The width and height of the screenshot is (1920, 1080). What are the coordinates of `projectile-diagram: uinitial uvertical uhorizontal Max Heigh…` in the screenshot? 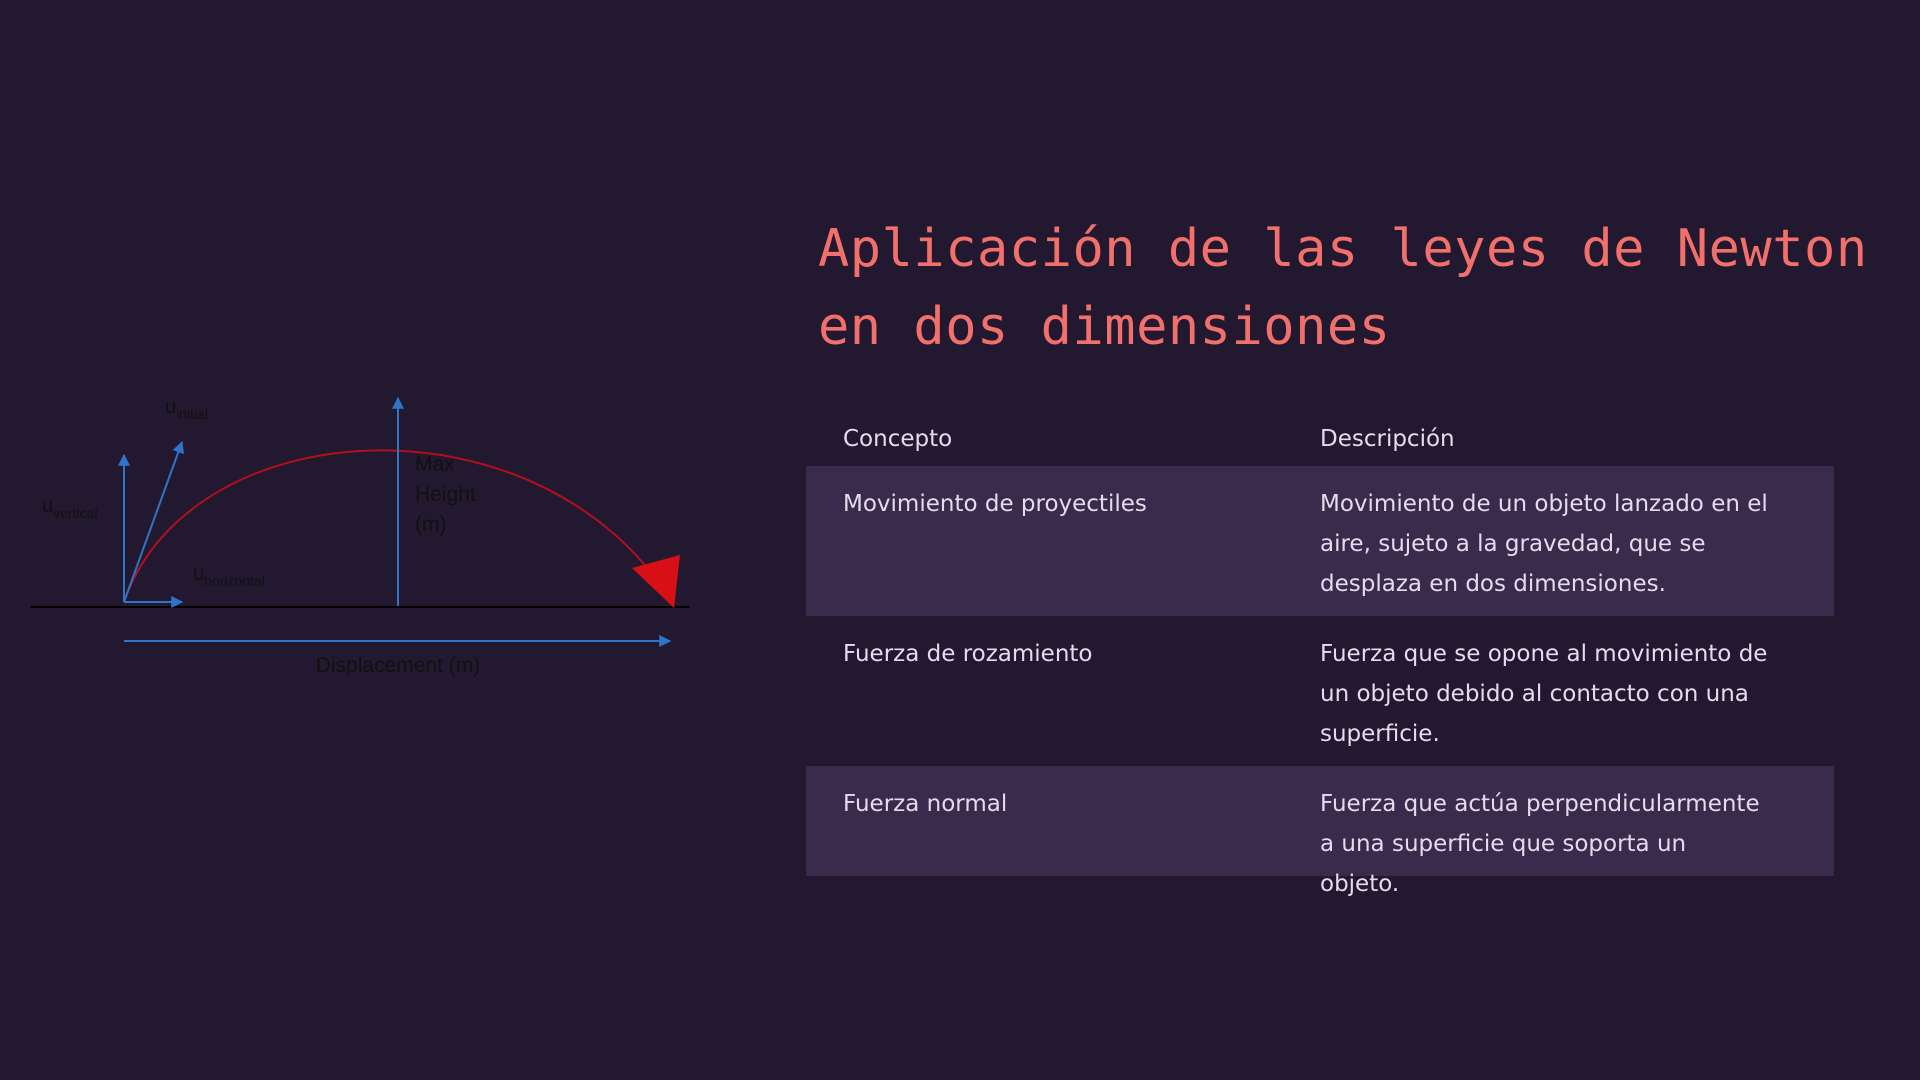 It's located at (360, 530).